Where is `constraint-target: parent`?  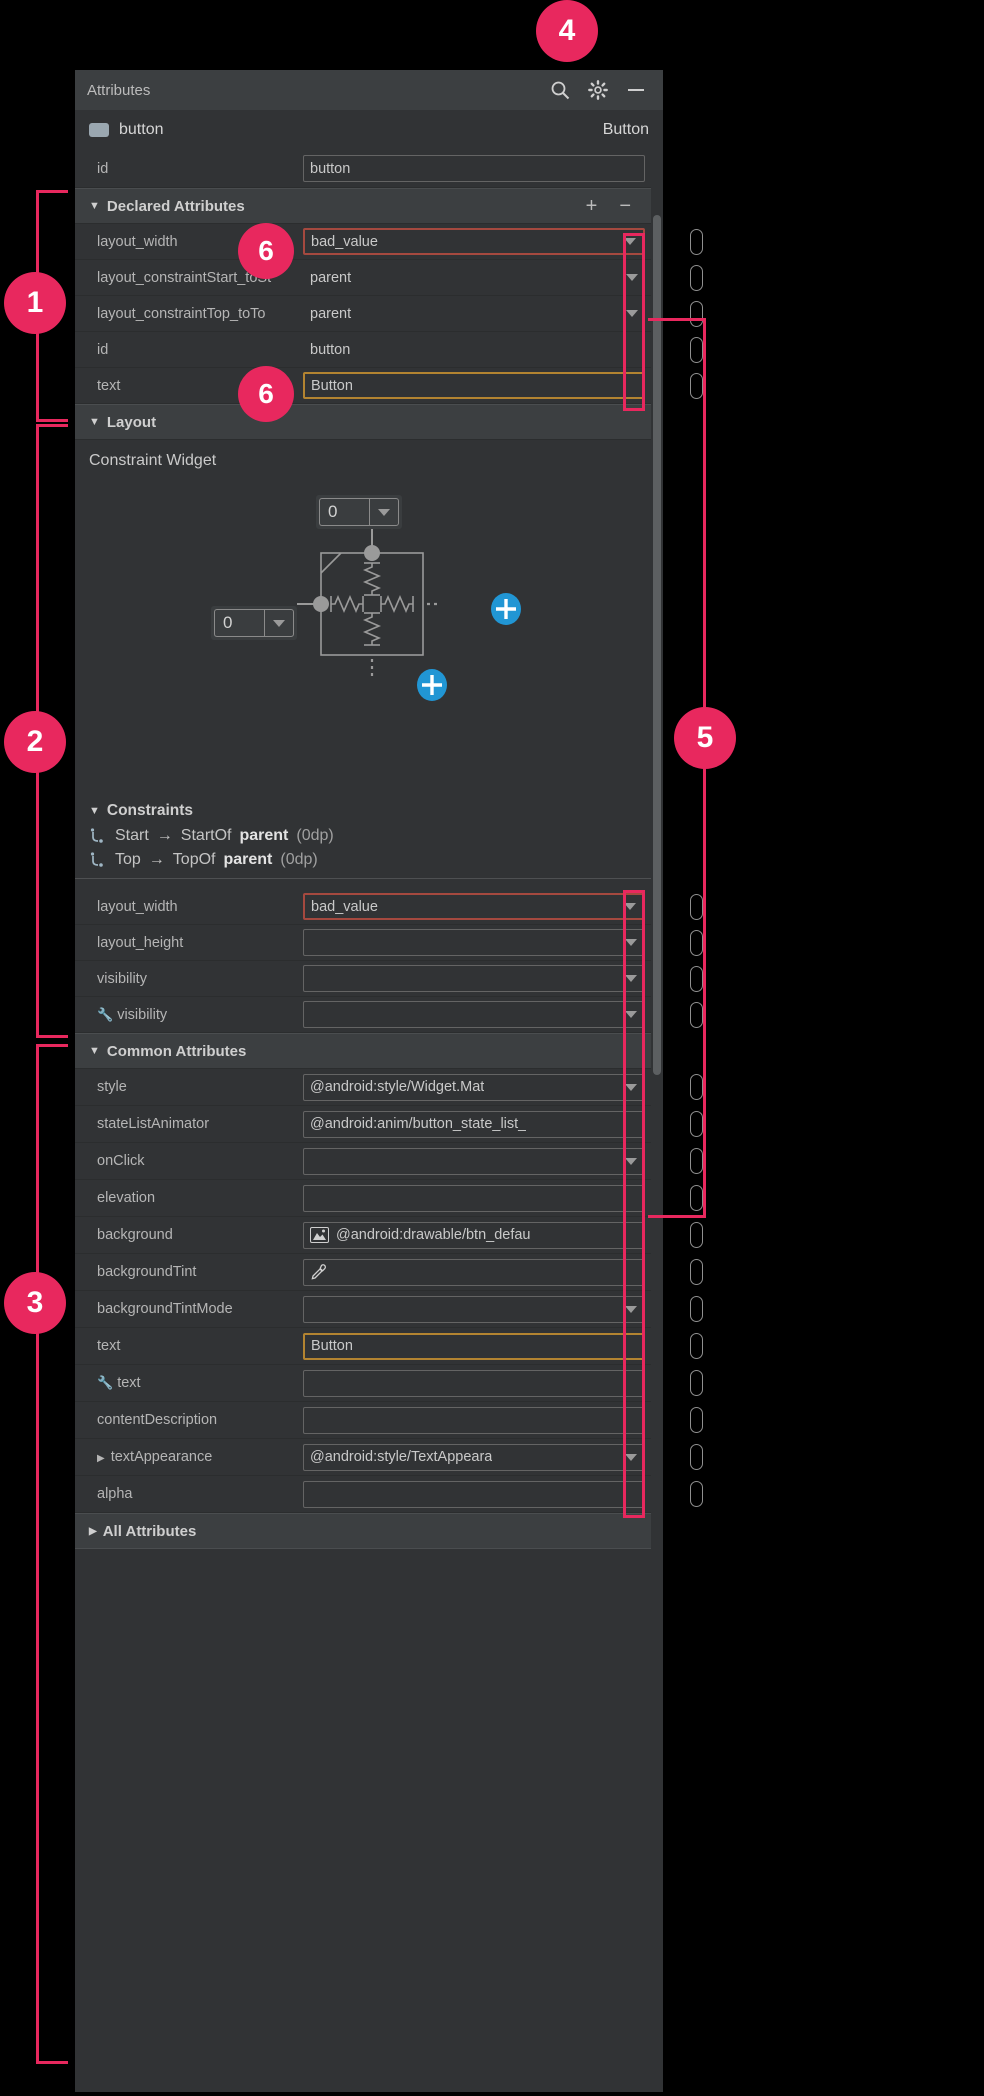
constraint-target: parent is located at coordinates (264, 835).